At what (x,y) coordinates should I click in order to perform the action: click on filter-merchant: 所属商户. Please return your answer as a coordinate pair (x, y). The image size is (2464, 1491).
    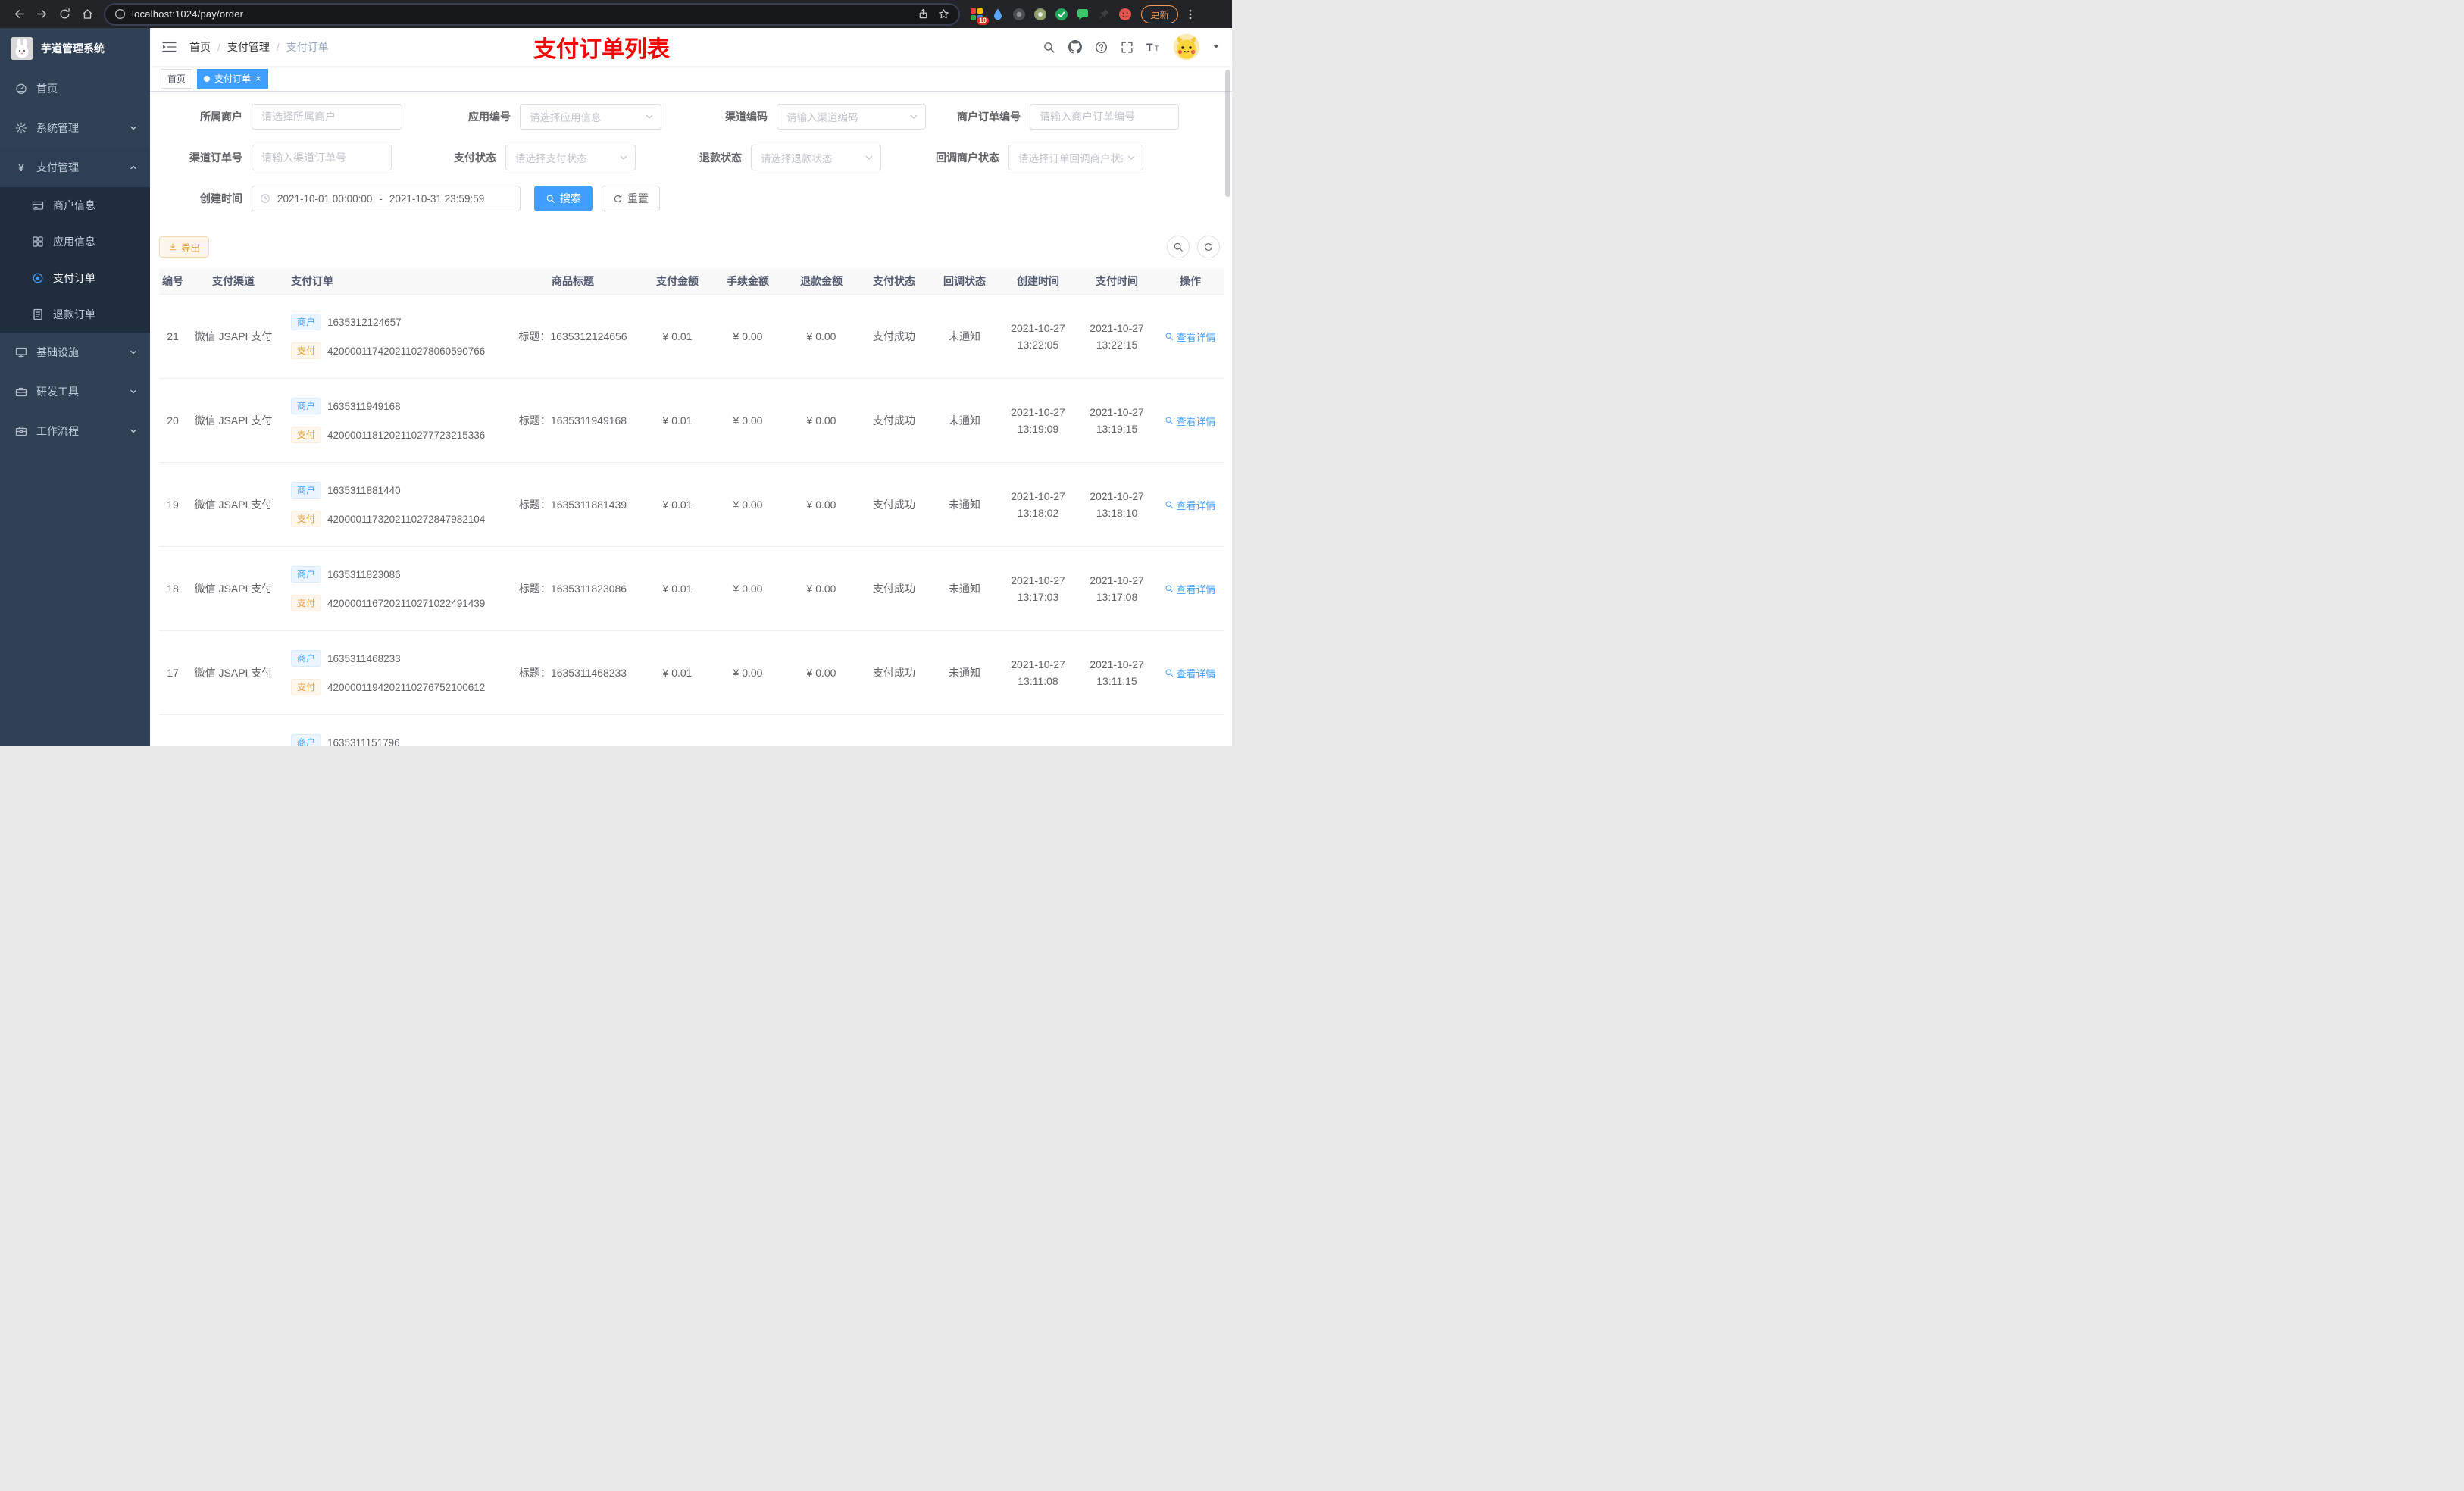
    Looking at the image, I should click on (280, 117).